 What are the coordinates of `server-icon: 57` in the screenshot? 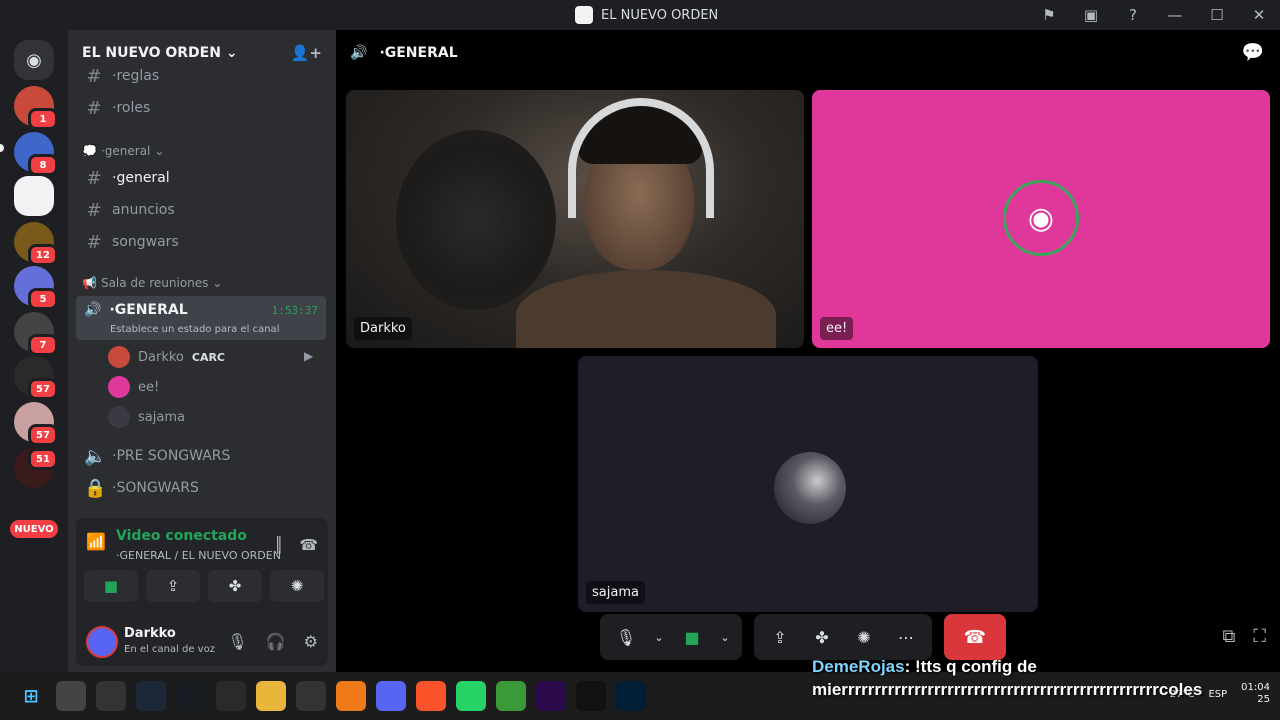 It's located at (36, 378).